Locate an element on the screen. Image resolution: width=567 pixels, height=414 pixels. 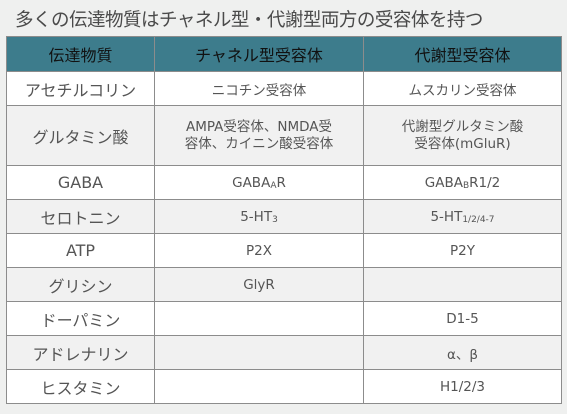
table-row: セロトニン 5-HT3 5-HT1/2/4-7 is located at coordinates (284, 216).